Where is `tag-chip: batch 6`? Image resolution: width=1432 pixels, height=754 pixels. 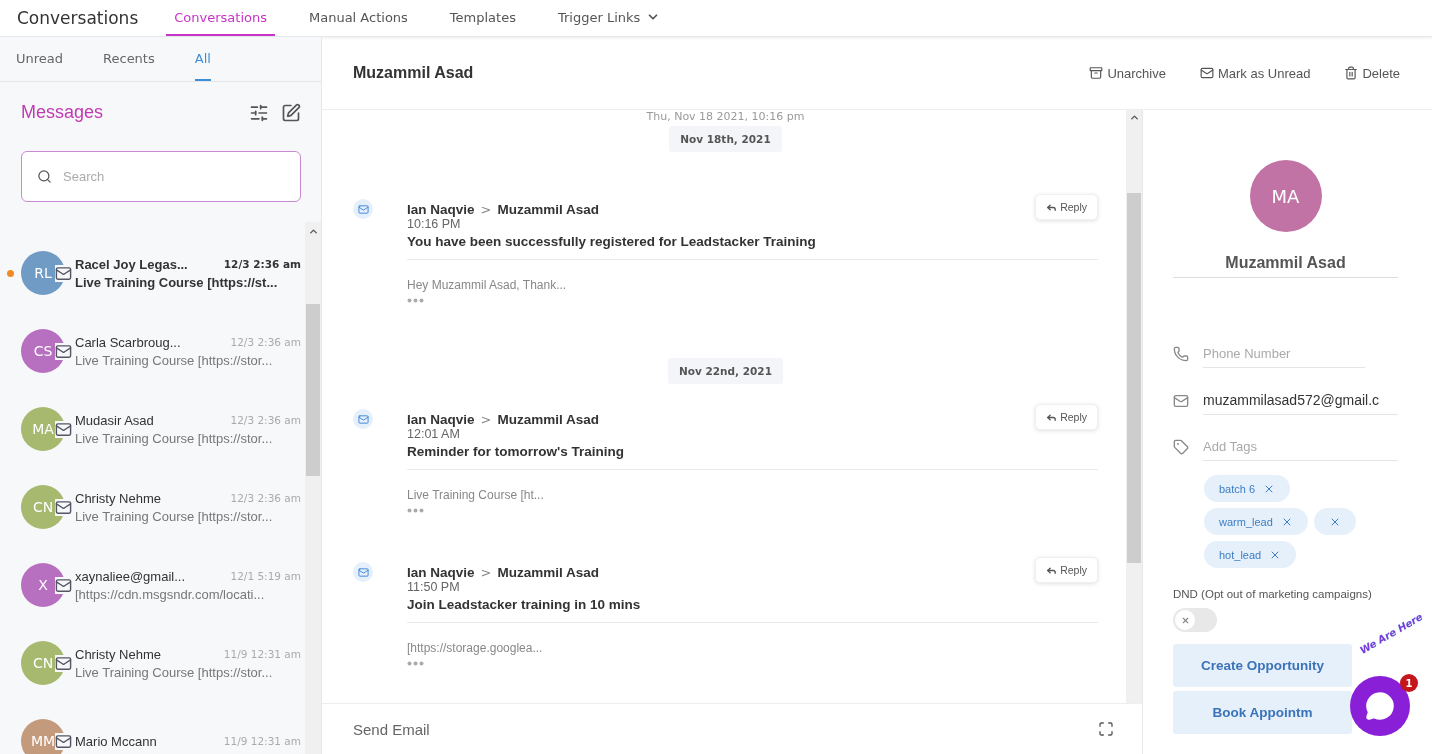 tag-chip: batch 6 is located at coordinates (1247, 488).